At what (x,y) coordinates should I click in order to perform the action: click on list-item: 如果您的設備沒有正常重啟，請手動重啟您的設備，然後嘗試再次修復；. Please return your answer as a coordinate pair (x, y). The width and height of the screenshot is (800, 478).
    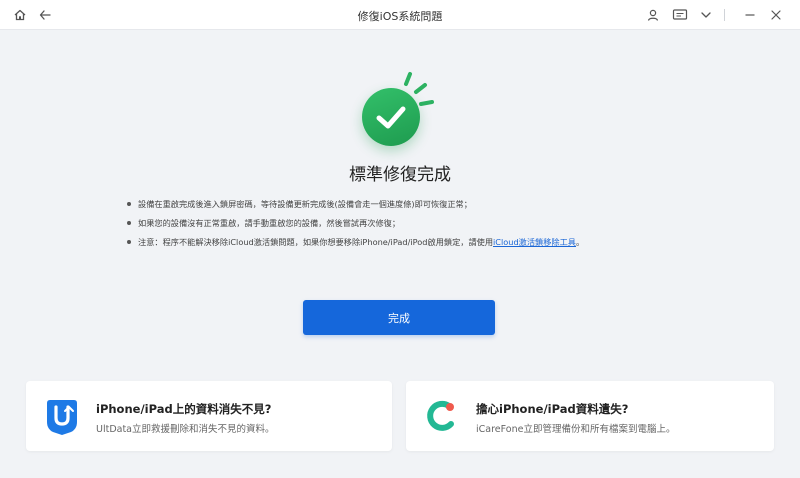
    Looking at the image, I should click on (427, 223).